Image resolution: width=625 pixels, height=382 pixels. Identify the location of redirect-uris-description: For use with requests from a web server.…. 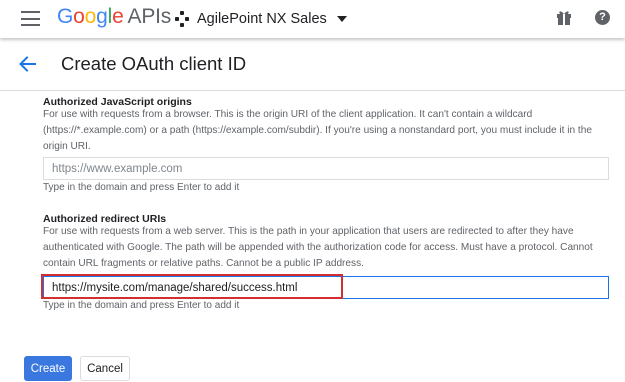
(318, 247).